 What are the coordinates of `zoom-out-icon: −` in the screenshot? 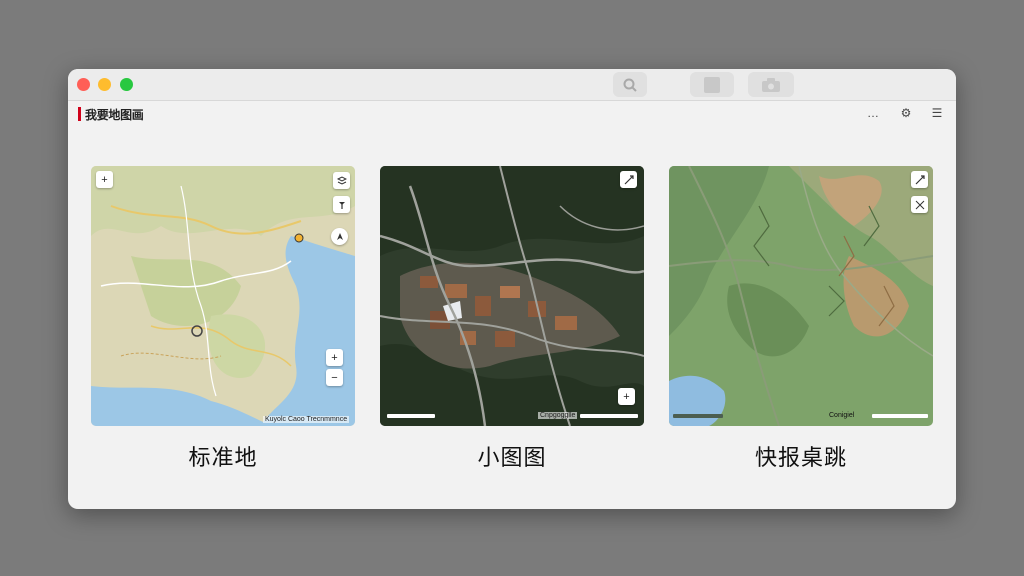 It's located at (334, 377).